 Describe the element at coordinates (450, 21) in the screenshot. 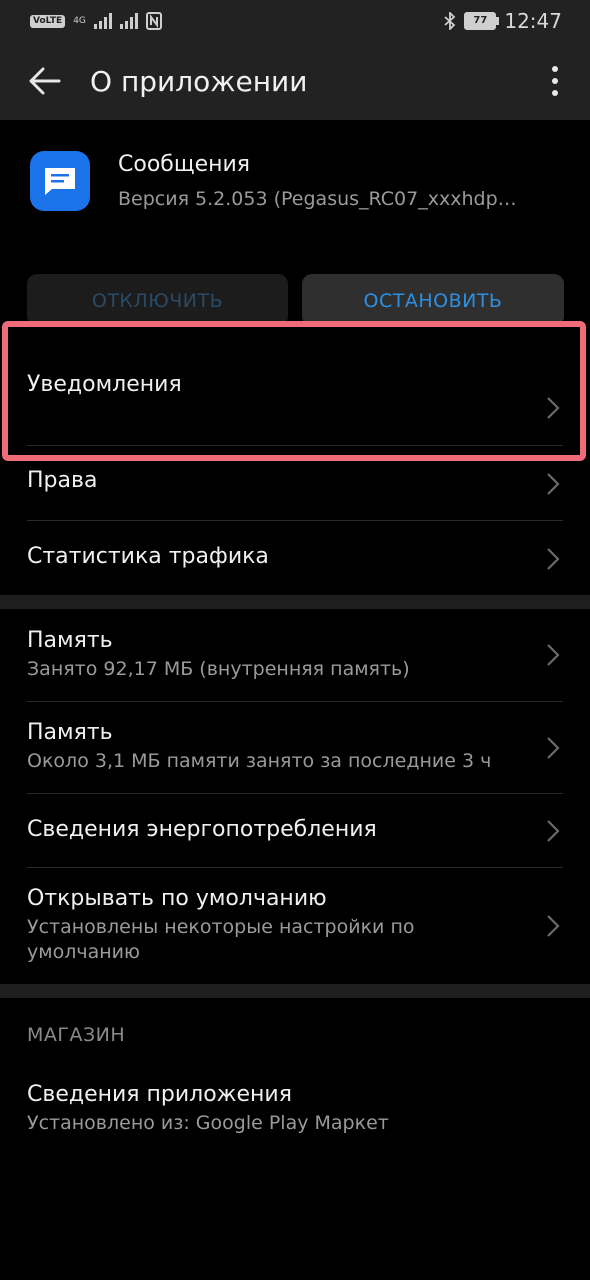

I see `bluetooth-icon` at that location.